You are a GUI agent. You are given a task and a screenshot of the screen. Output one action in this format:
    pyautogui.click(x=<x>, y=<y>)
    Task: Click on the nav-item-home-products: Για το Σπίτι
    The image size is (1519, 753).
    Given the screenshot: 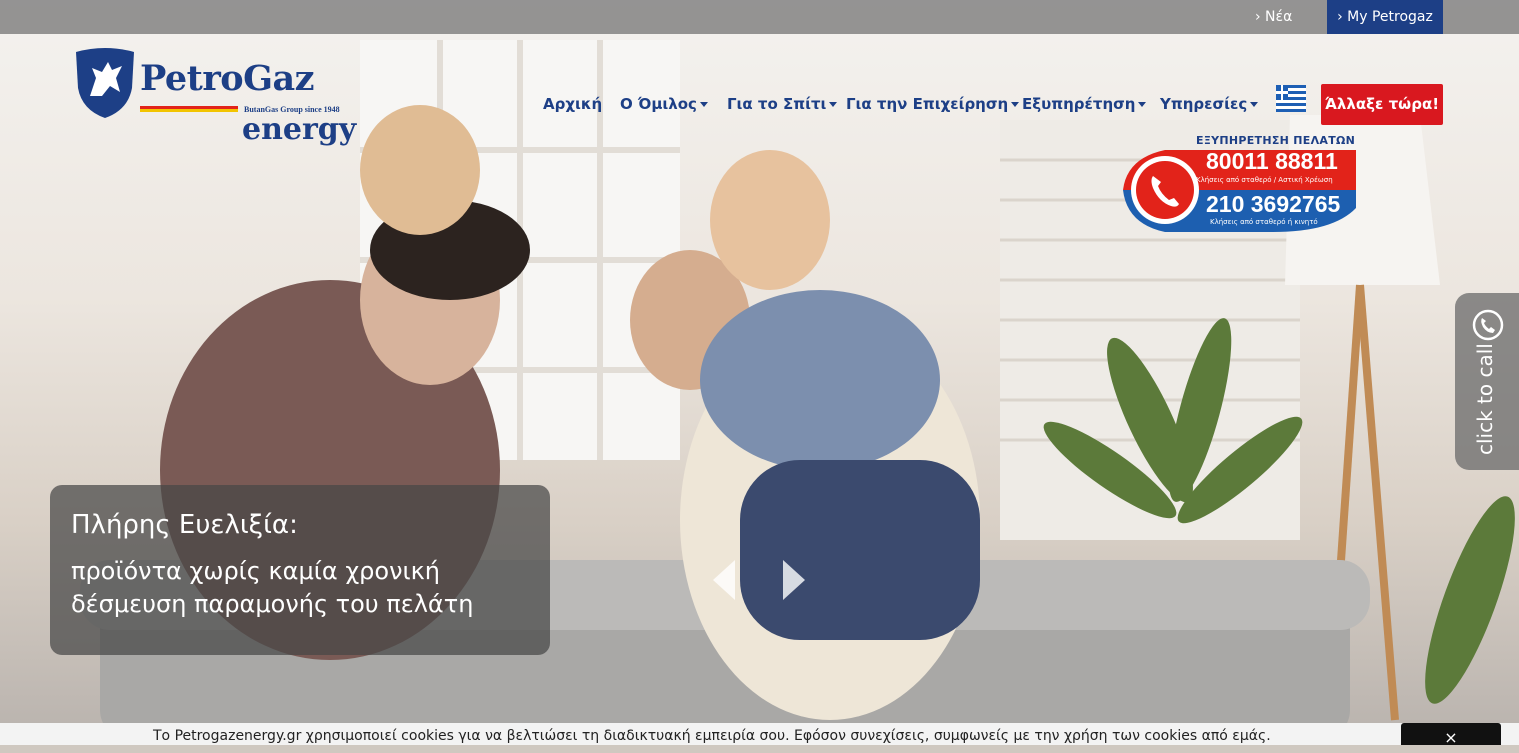 What is the action you would take?
    pyautogui.click(x=782, y=104)
    